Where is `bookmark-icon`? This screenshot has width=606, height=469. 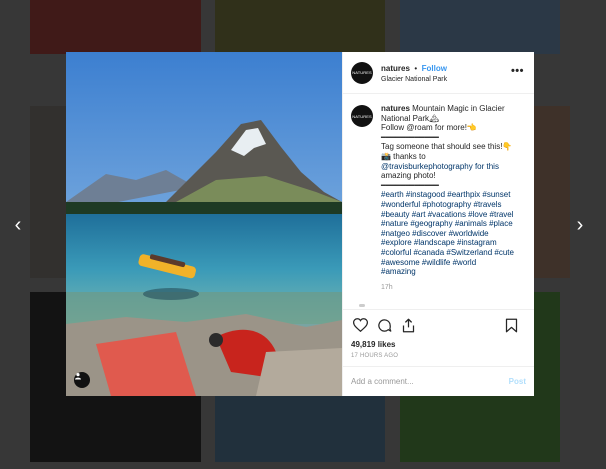 bookmark-icon is located at coordinates (511, 325).